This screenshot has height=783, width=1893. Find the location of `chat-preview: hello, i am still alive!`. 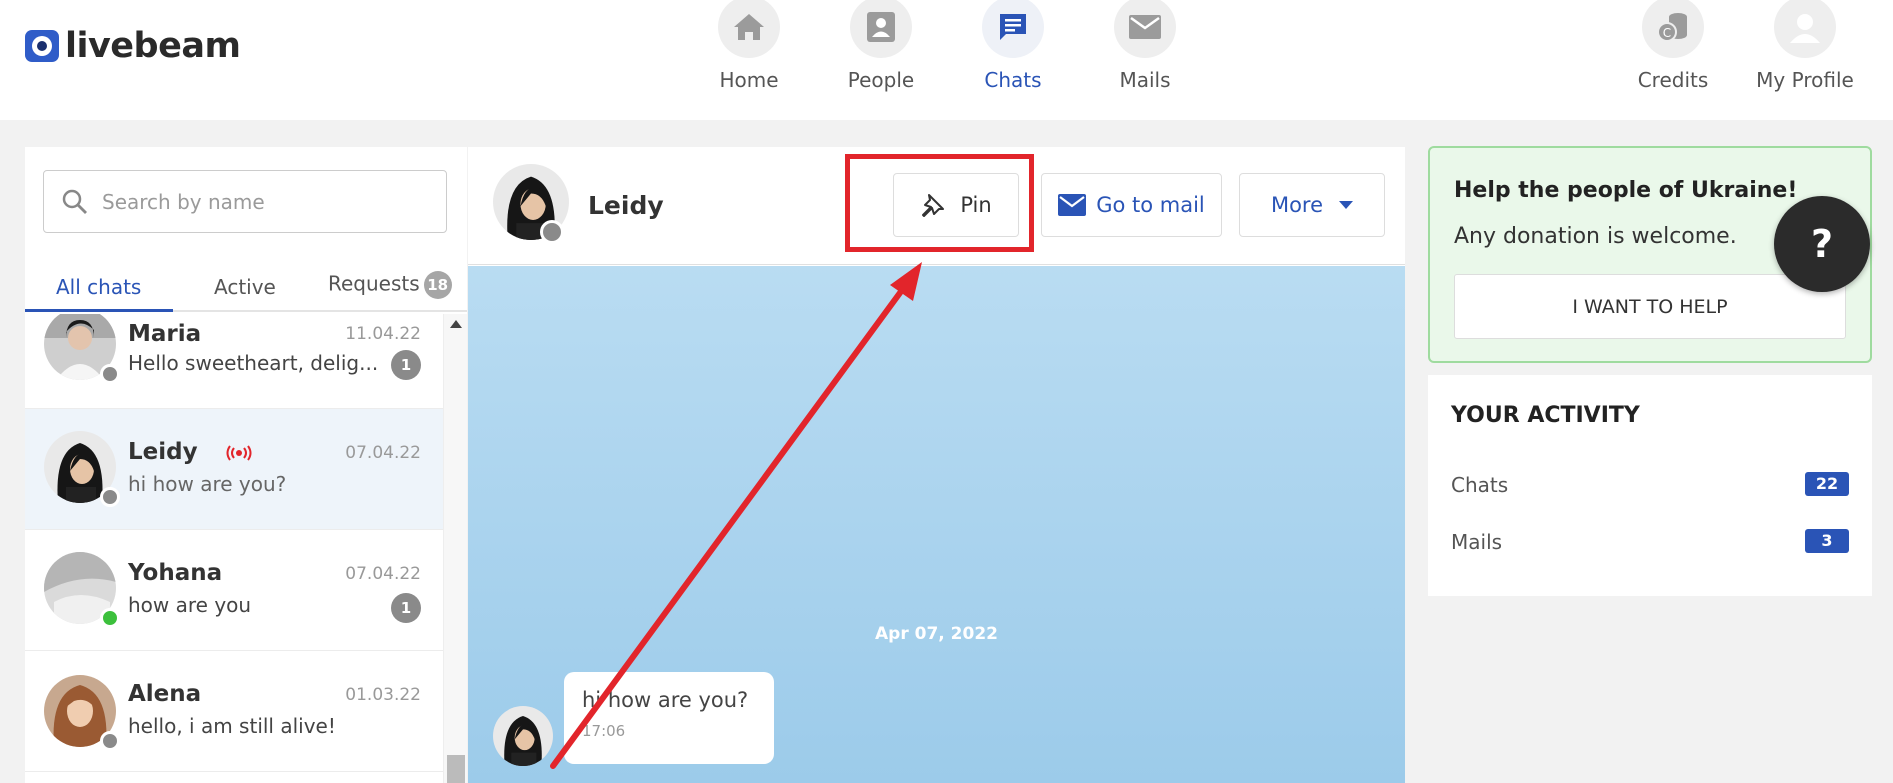

chat-preview: hello, i am still alive! is located at coordinates (232, 726).